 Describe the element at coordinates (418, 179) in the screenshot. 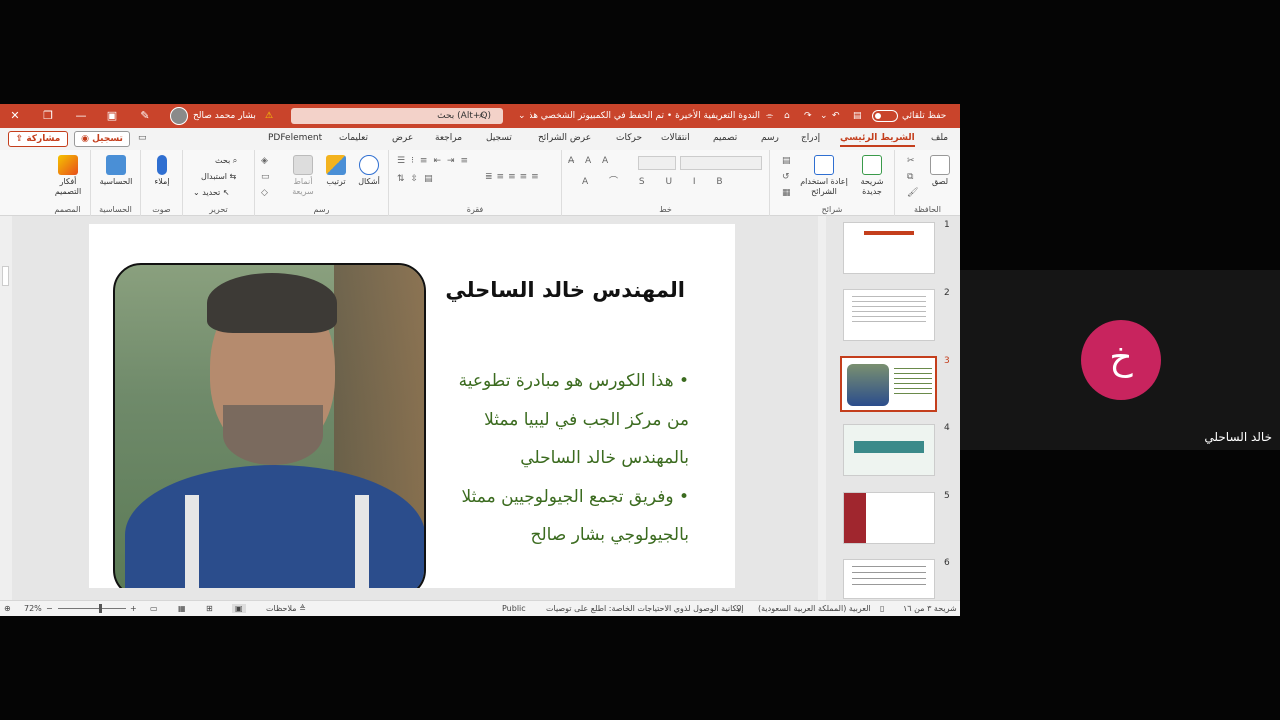

I see `text-direction-icon: ⇅⇳▤` at that location.